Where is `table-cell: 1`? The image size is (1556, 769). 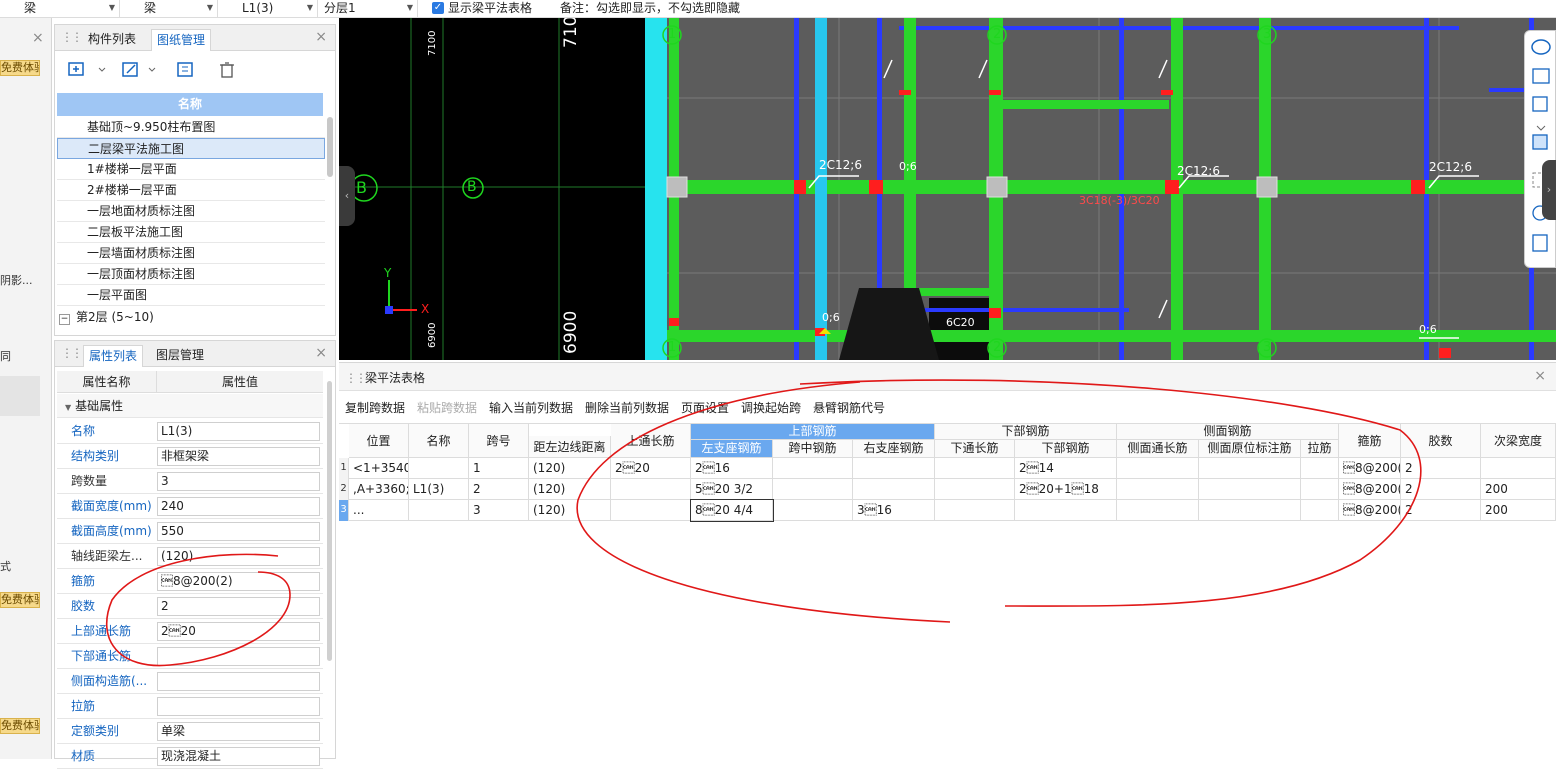 table-cell: 1 is located at coordinates (499, 468).